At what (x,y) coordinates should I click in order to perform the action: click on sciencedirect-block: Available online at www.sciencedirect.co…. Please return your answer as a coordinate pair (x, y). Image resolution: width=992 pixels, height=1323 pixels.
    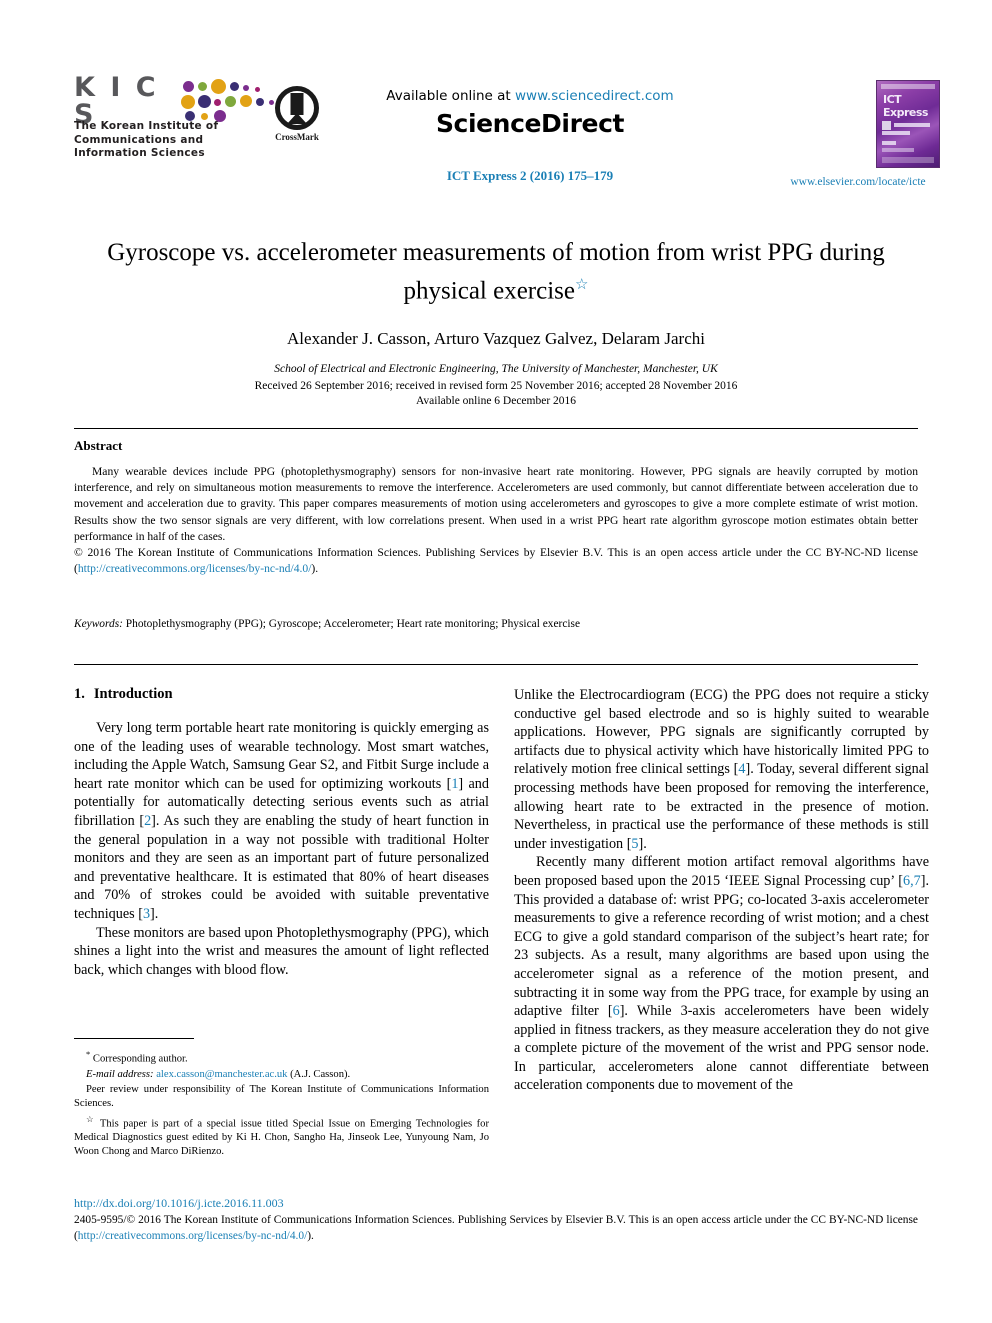
    Looking at the image, I should click on (530, 113).